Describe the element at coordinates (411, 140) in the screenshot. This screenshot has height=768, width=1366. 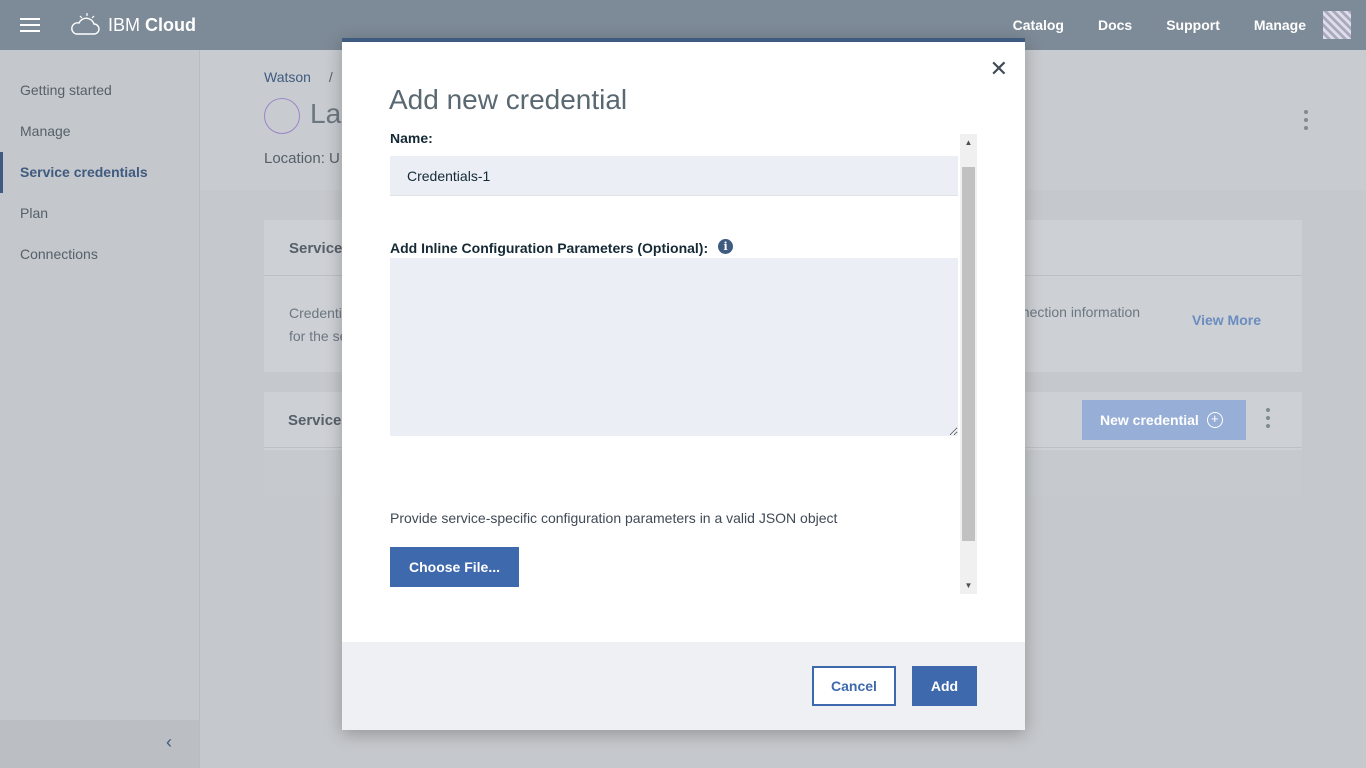
I see `name-label: Name:` at that location.